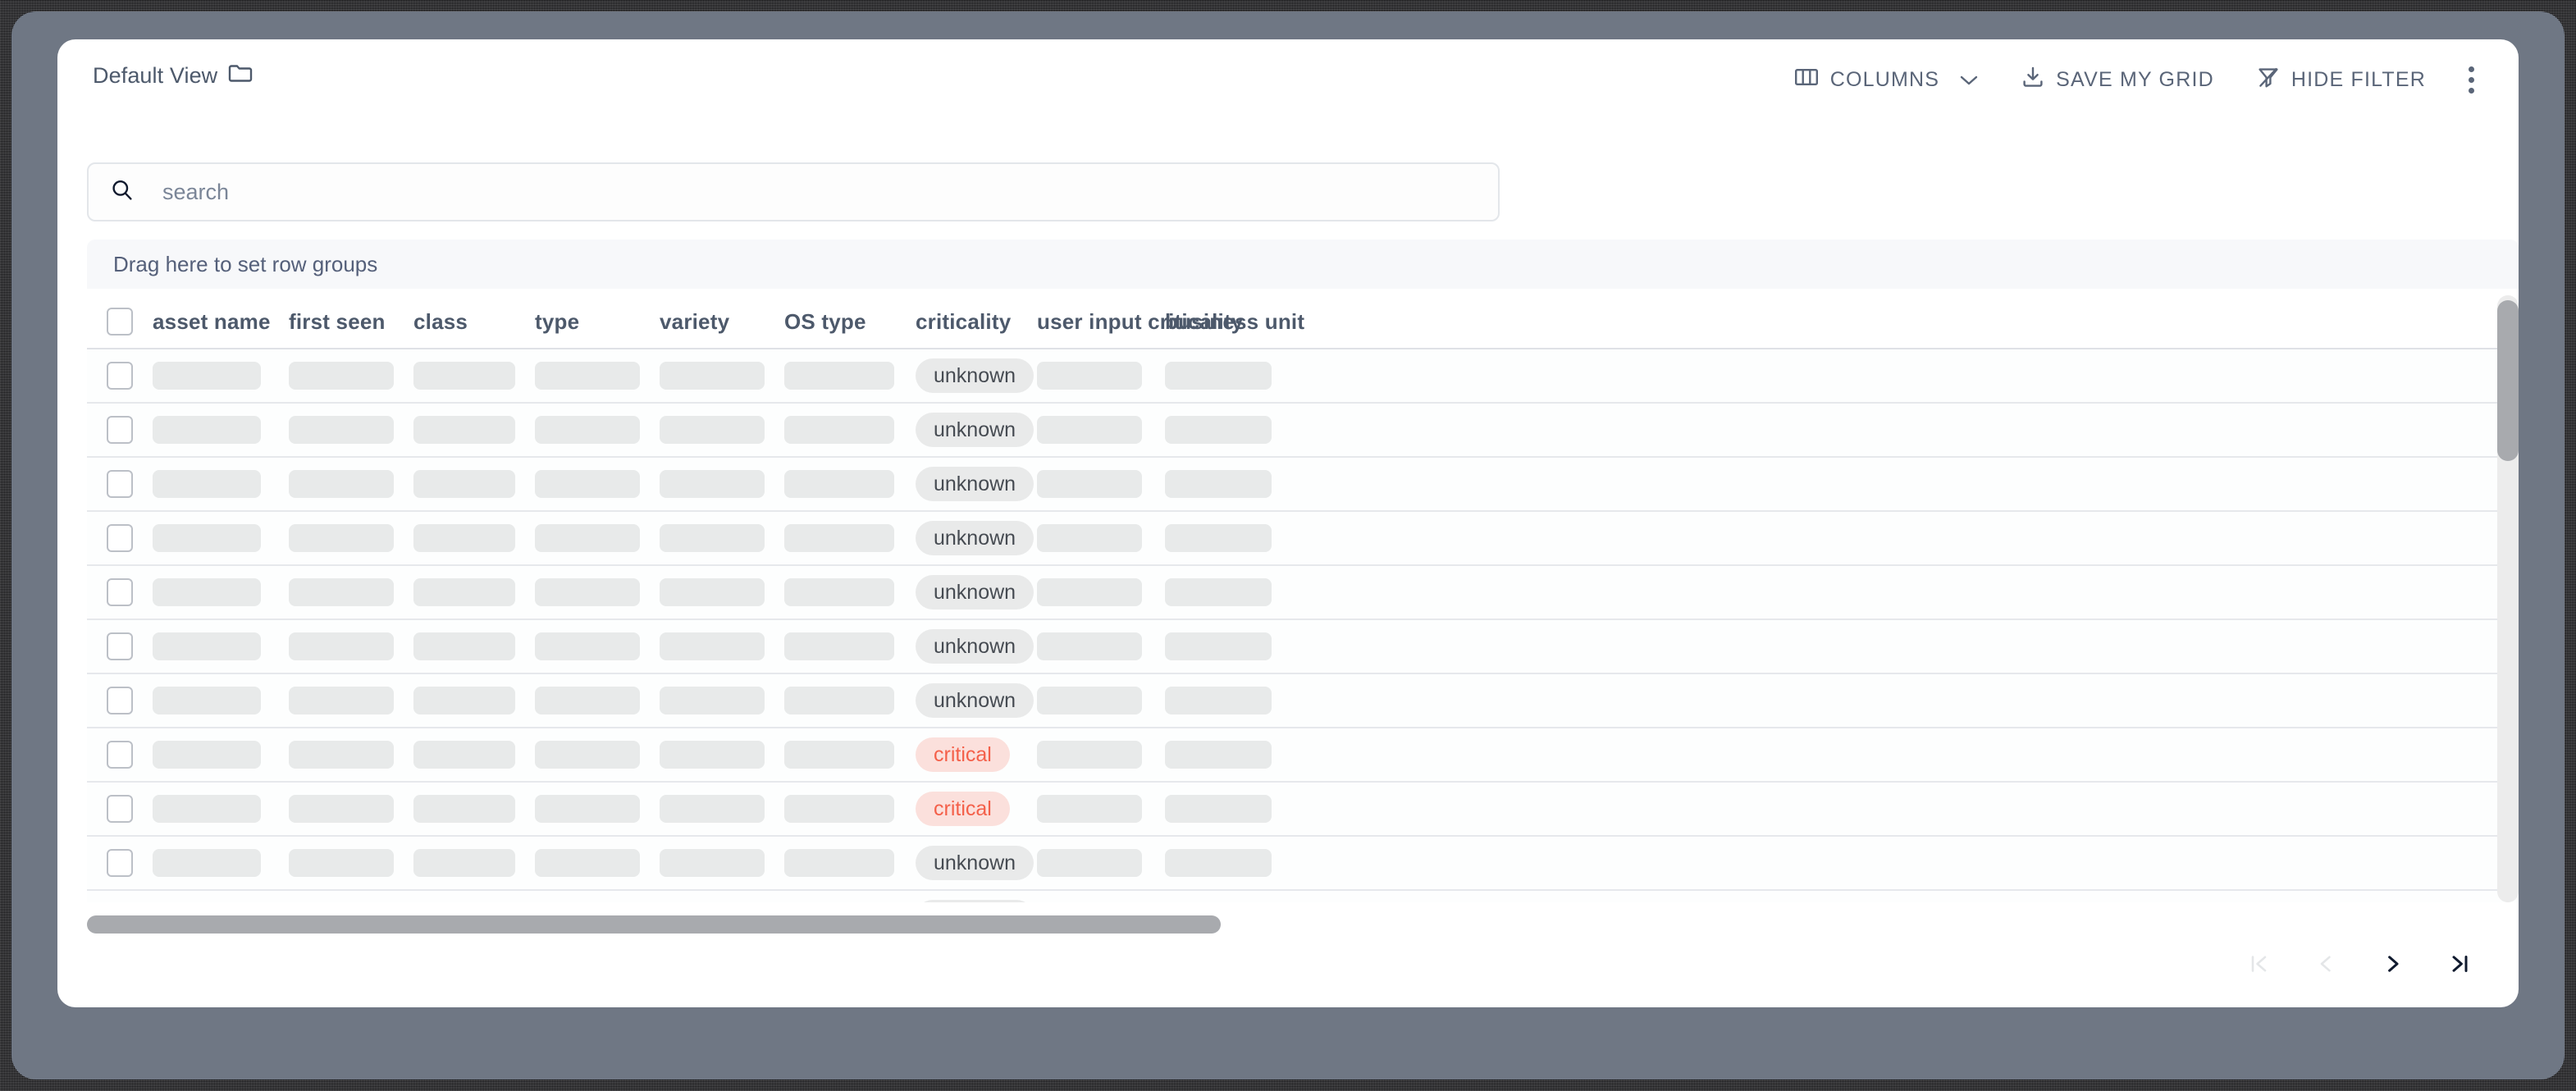  I want to click on cell-type, so click(597, 376).